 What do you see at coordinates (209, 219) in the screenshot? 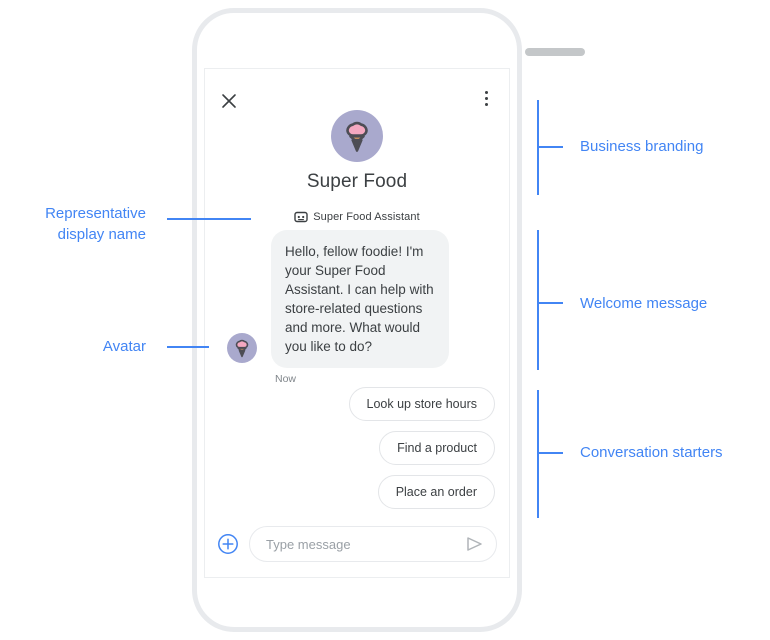
I see `annotation-leader-line-representative` at bounding box center [209, 219].